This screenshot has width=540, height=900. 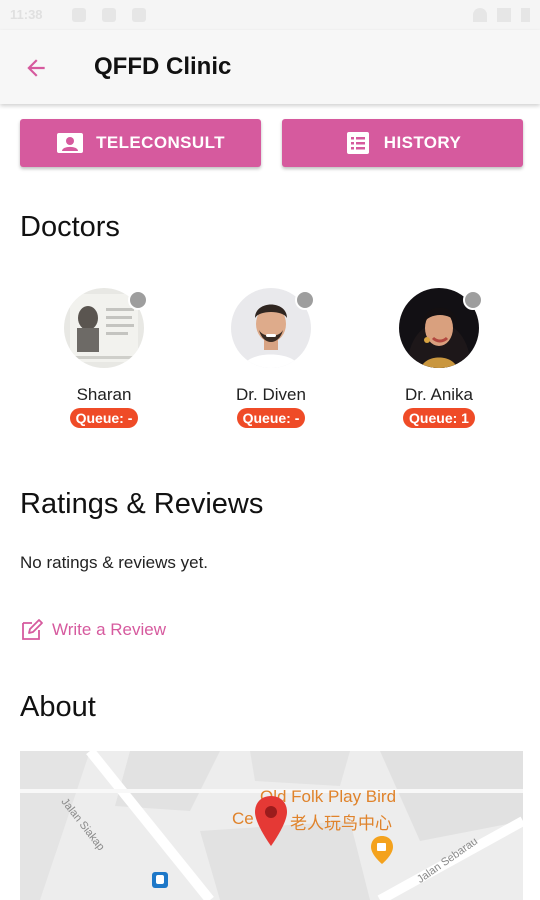 What do you see at coordinates (439, 394) in the screenshot?
I see `doctor-name: Dr. Anika` at bounding box center [439, 394].